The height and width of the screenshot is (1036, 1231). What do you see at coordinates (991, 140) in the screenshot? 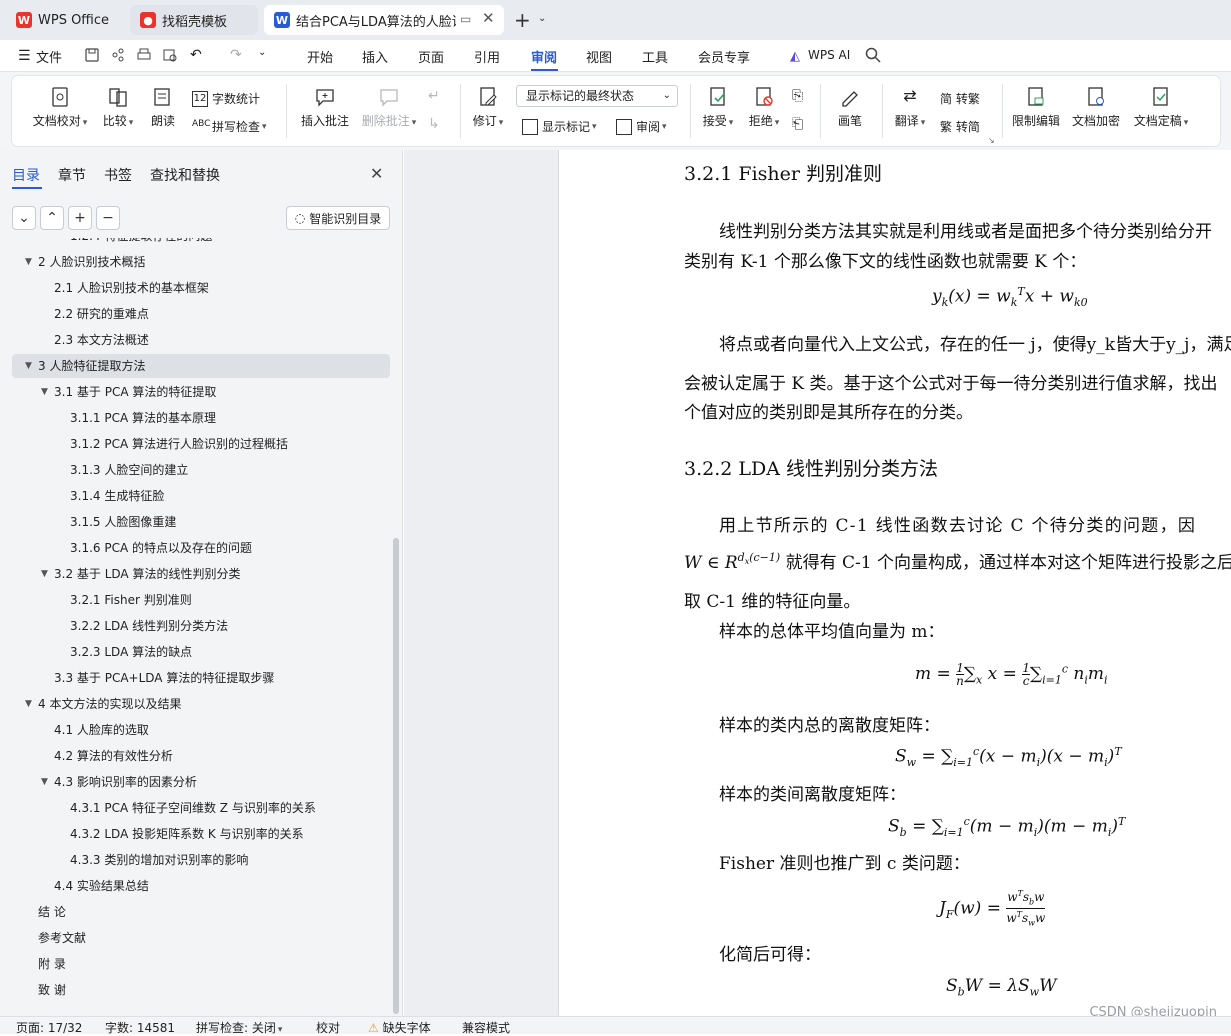
I see `dialog-launcher-icon: ↘` at bounding box center [991, 140].